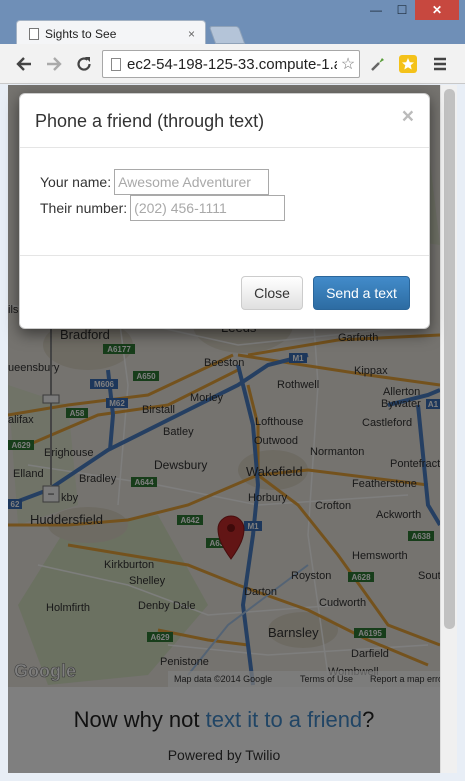  Describe the element at coordinates (227, 35) in the screenshot. I see `new-tab-button` at that location.